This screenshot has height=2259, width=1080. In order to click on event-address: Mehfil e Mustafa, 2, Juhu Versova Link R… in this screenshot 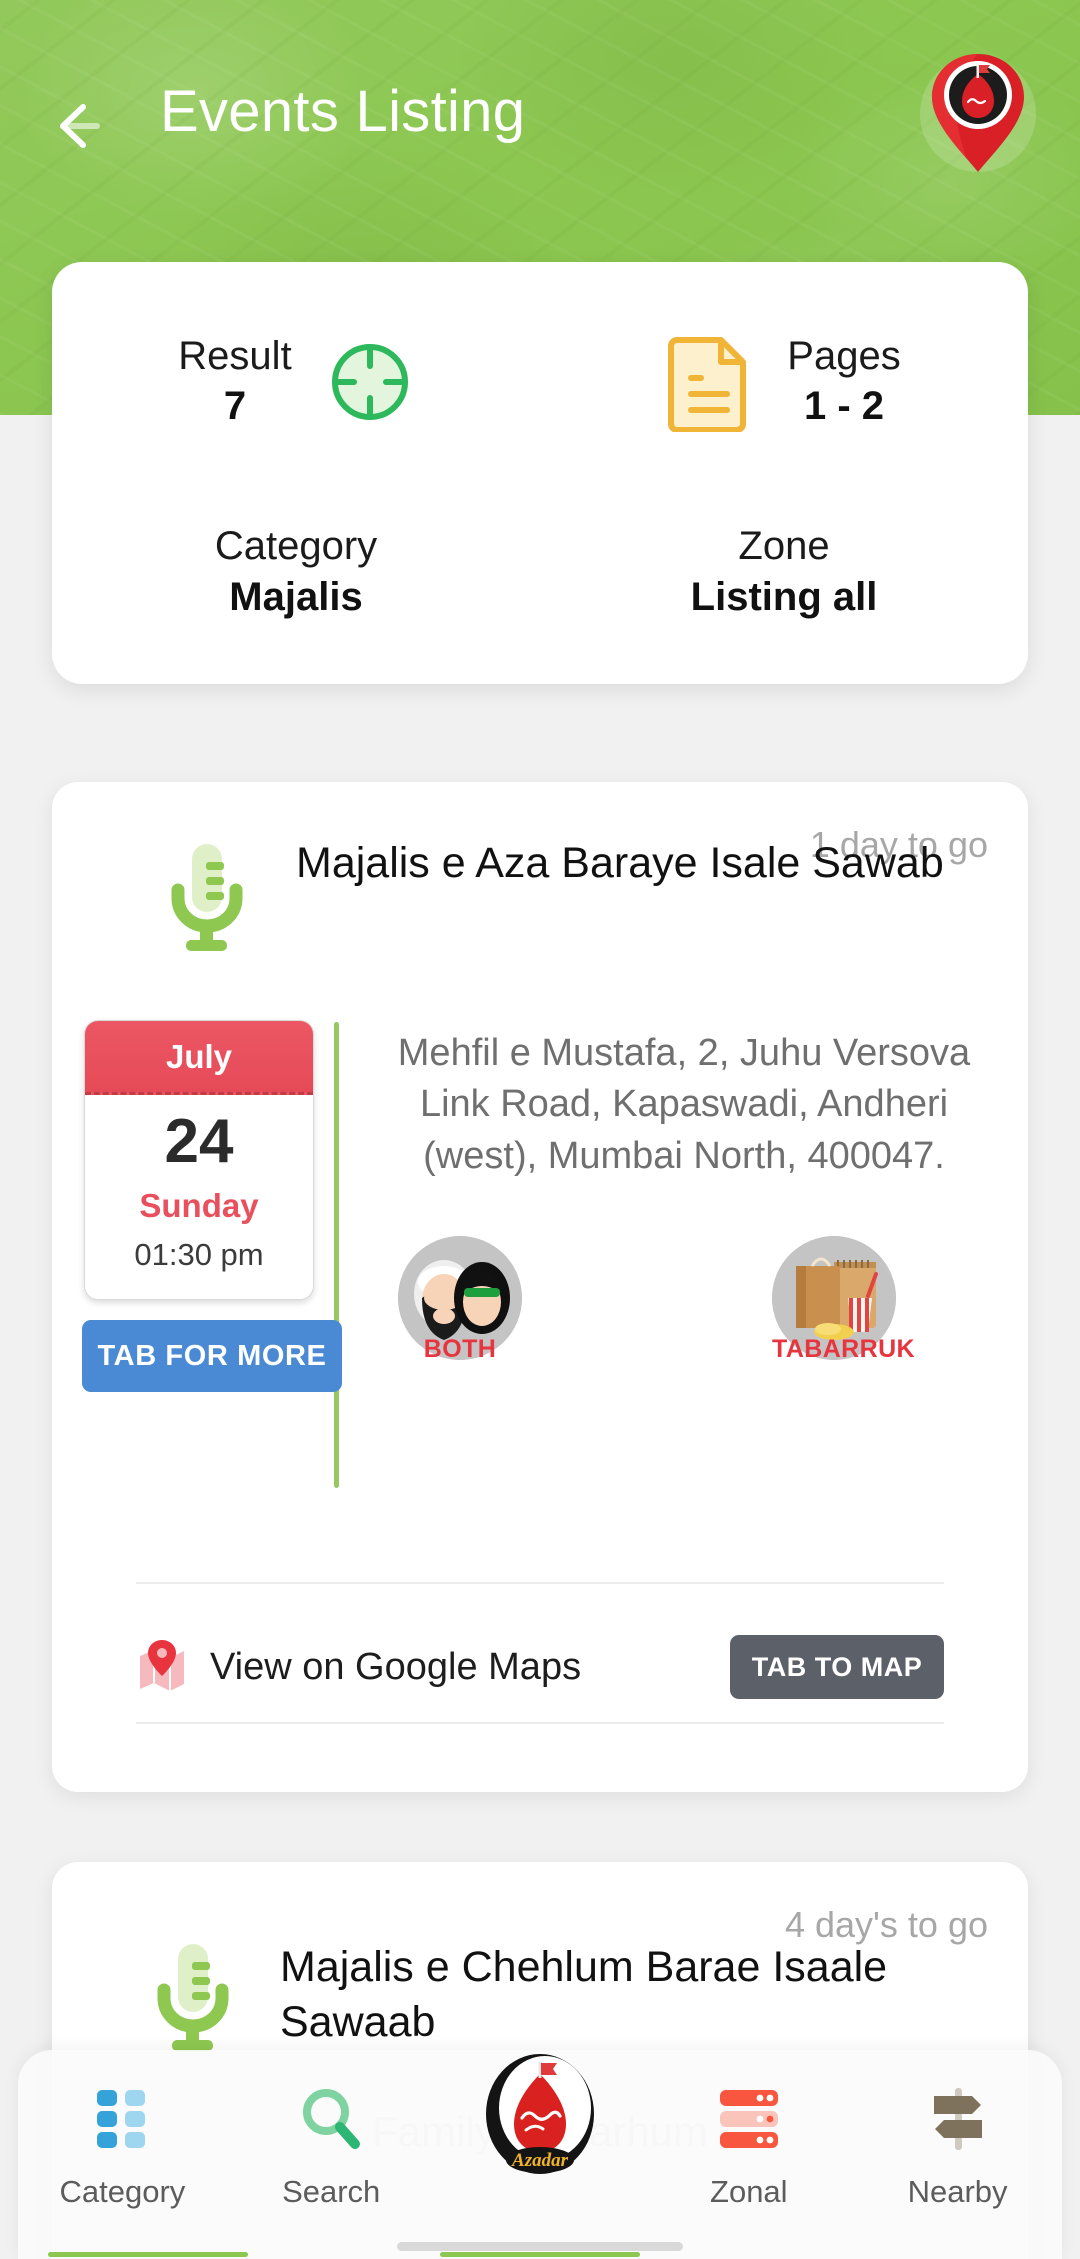, I will do `click(684, 1104)`.